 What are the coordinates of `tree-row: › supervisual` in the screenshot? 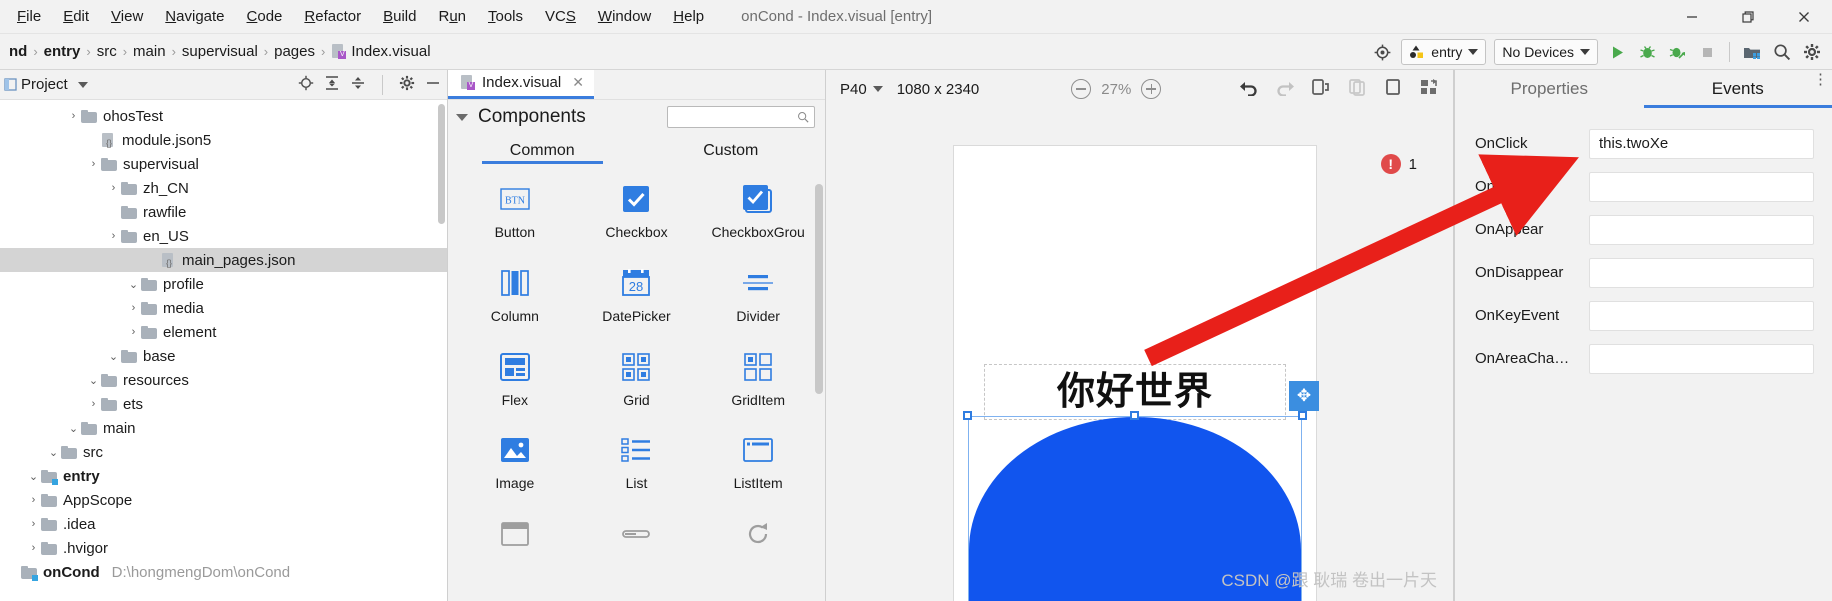 It's located at (223, 164).